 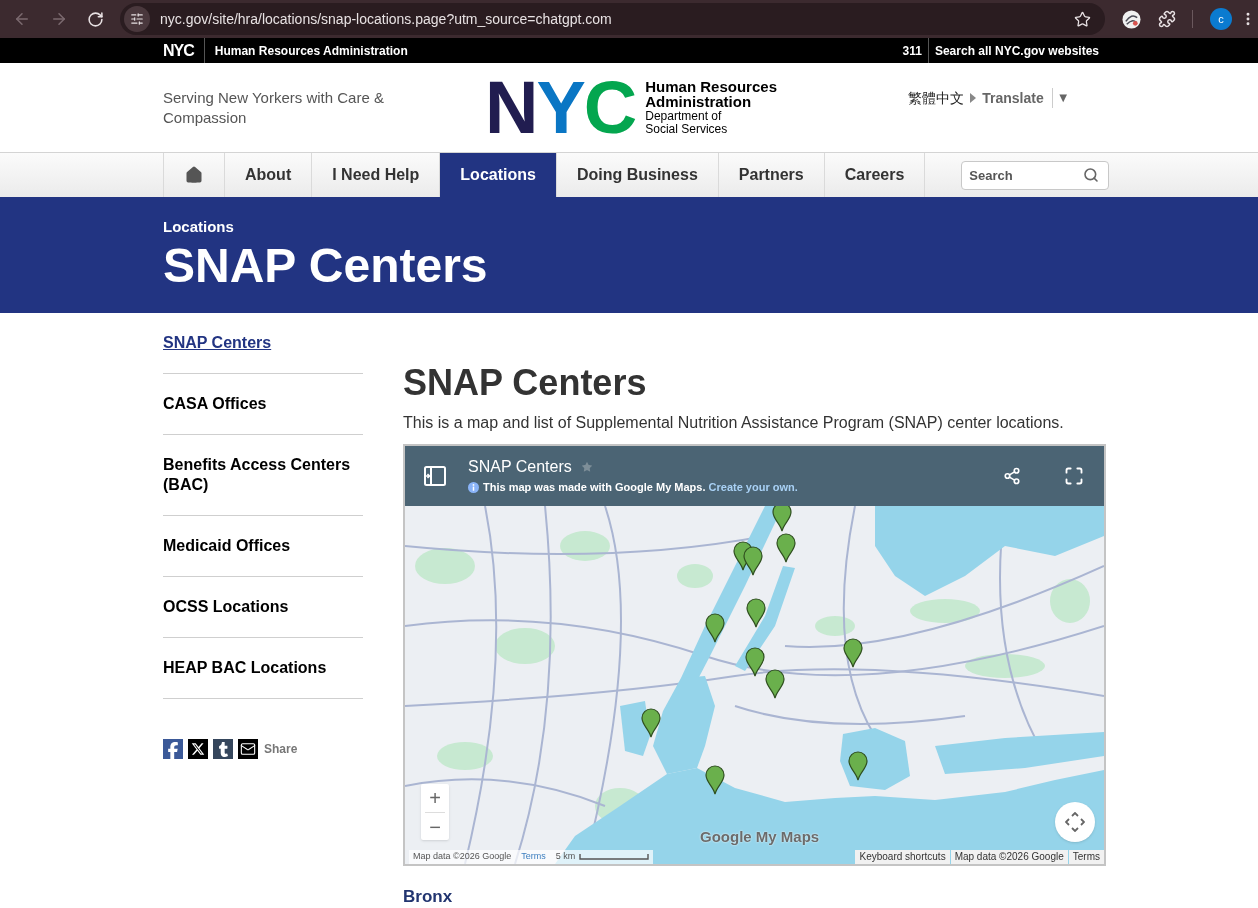 What do you see at coordinates (687, 123) in the screenshot?
I see `logo-subtitle: Department of Social Services` at bounding box center [687, 123].